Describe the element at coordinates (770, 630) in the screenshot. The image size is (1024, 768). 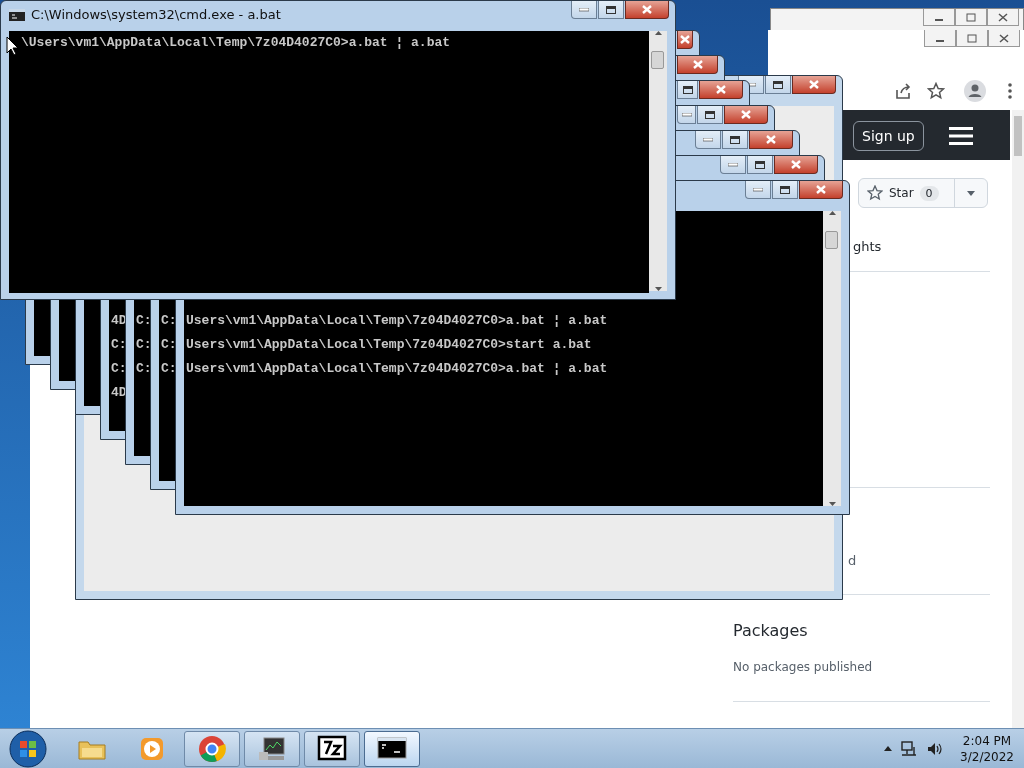
I see `section-title: Packages` at that location.